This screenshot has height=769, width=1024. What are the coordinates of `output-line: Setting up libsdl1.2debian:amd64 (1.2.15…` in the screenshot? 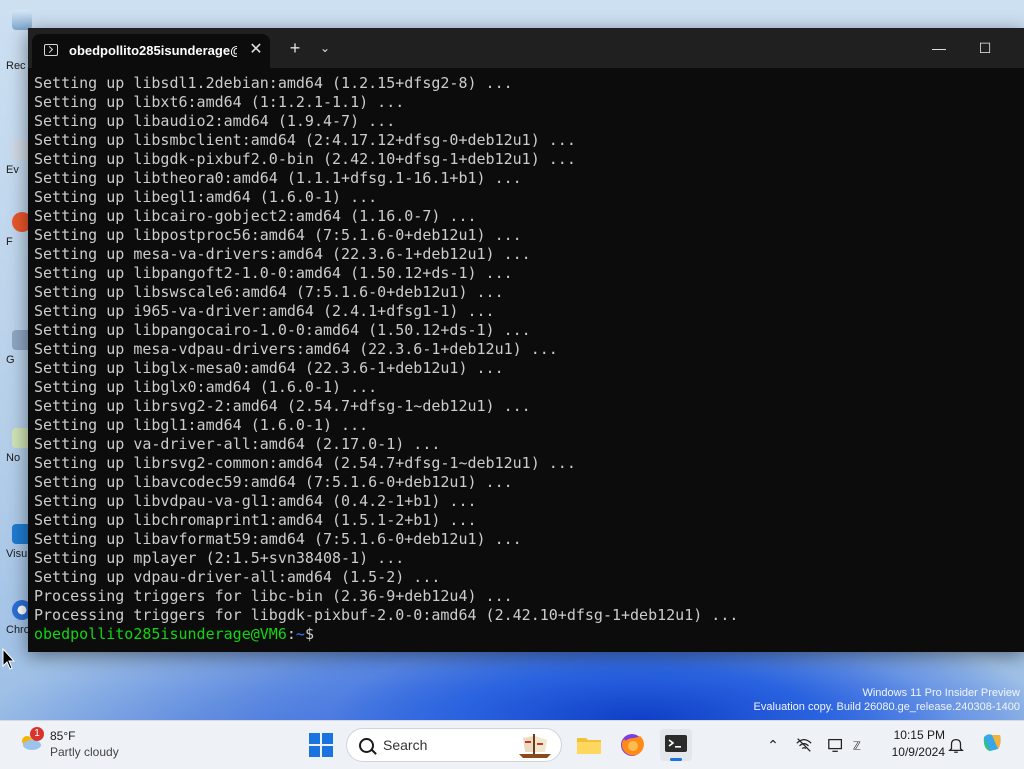 It's located at (273, 83).